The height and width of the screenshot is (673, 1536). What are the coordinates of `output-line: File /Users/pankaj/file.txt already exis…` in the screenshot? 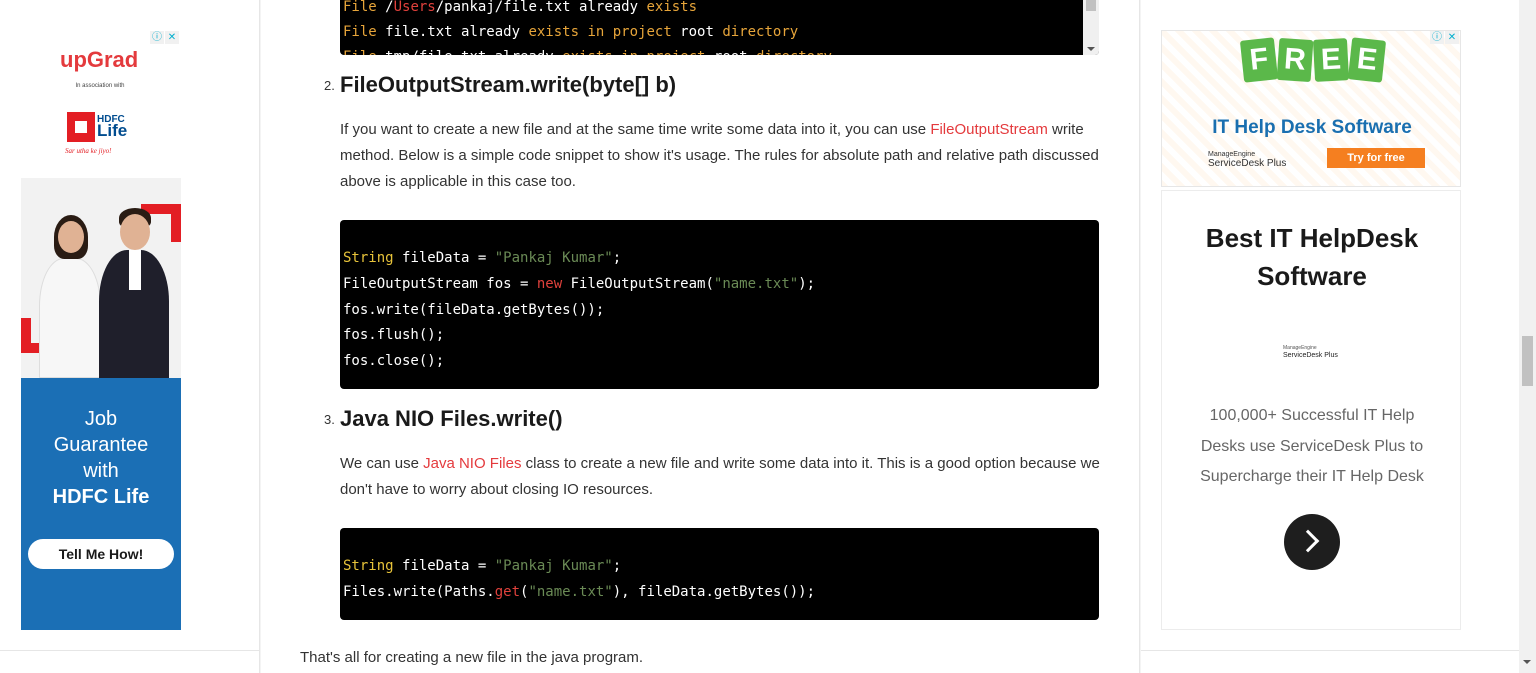 It's located at (520, 7).